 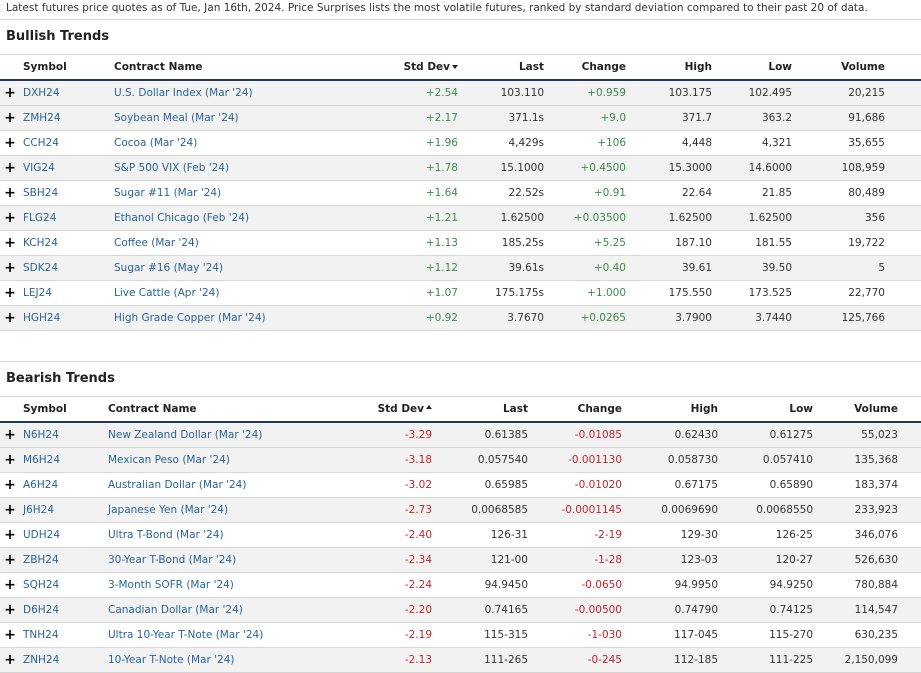 I want to click on symbol-link: A6H24, so click(x=65, y=485).